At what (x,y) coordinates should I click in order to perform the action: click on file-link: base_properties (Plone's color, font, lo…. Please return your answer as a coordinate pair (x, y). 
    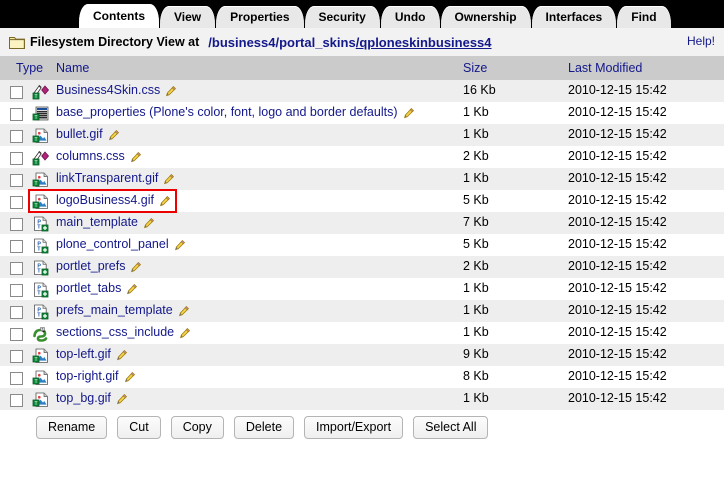
    Looking at the image, I should click on (227, 112).